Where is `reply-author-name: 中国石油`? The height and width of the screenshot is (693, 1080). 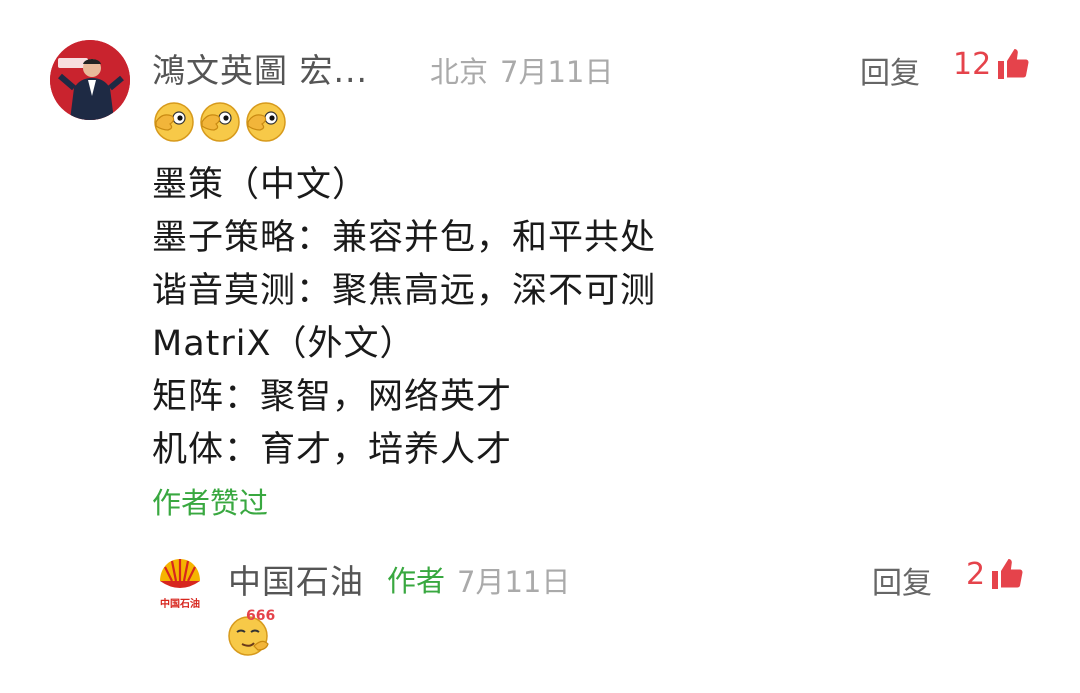
reply-author-name: 中国石油 is located at coordinates (296, 579).